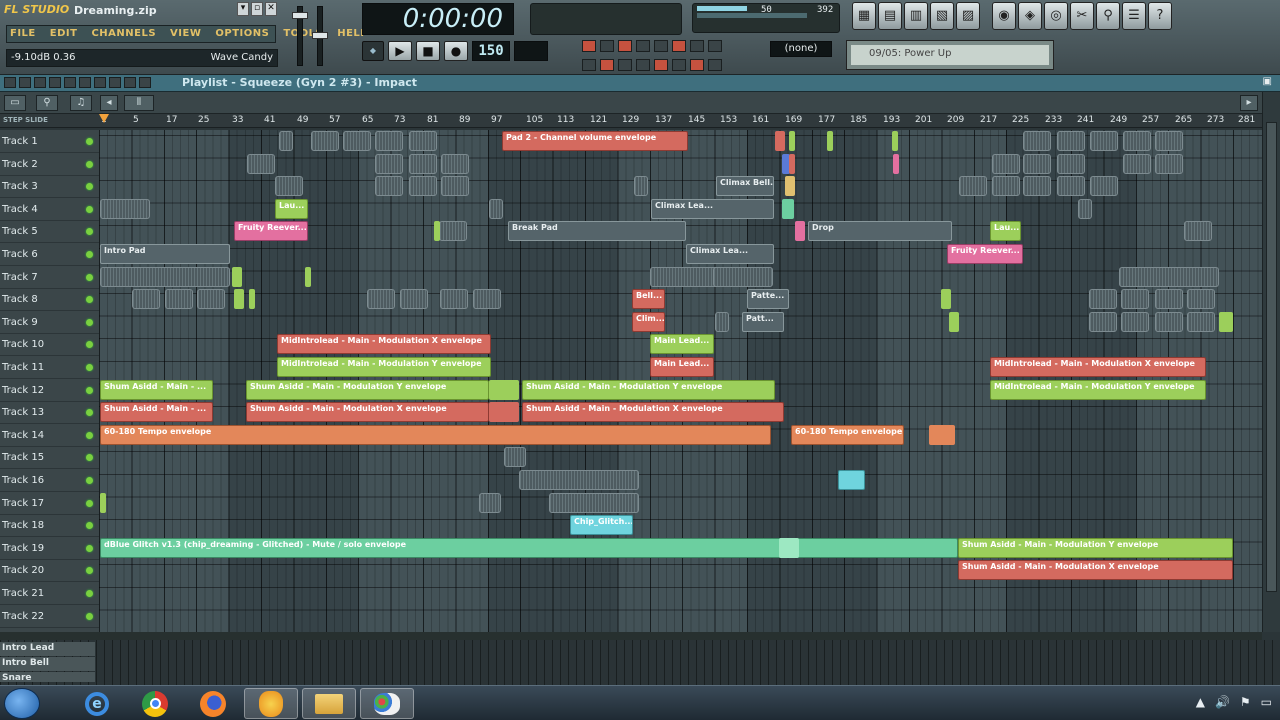 The image size is (1280, 720). I want to click on countdown-icon, so click(625, 46).